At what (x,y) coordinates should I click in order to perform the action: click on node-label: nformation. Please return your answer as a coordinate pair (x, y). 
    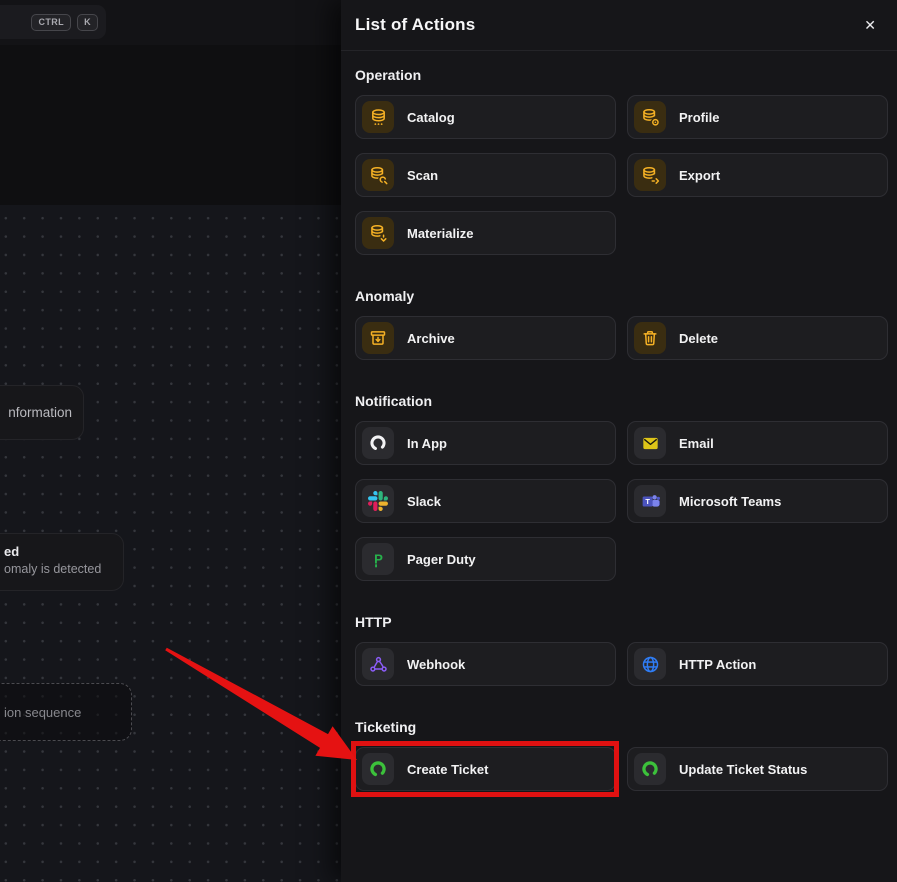
    Looking at the image, I should click on (40, 412).